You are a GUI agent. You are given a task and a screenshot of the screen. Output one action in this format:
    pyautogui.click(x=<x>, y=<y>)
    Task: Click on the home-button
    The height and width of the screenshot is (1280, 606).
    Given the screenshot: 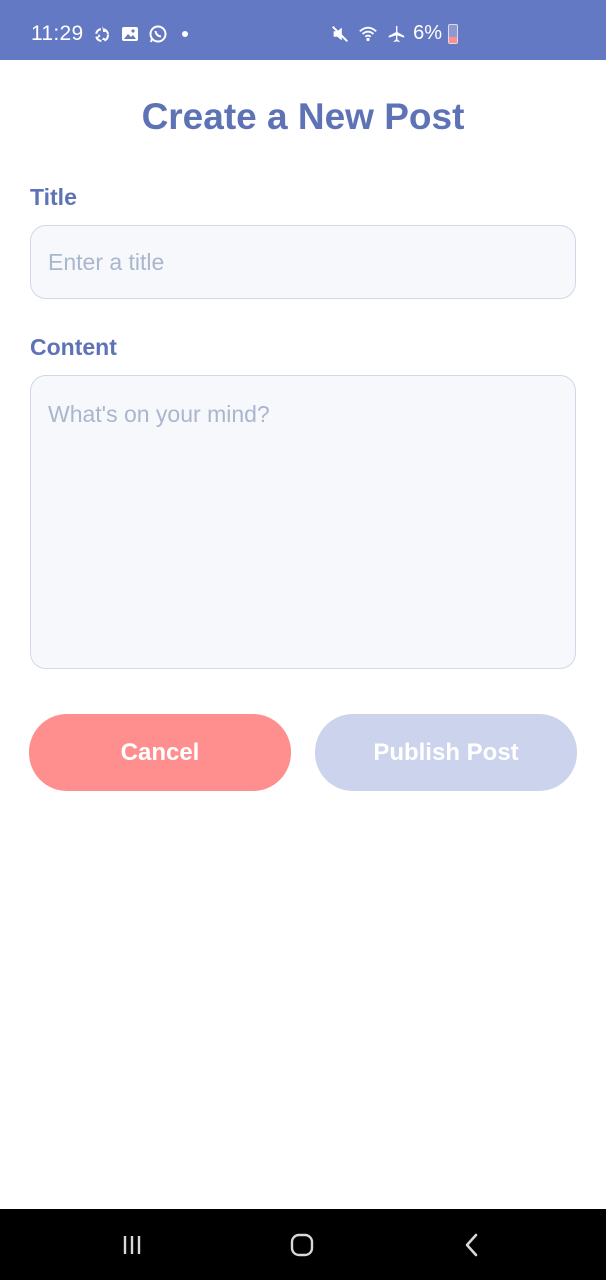 What is the action you would take?
    pyautogui.click(x=302, y=1244)
    